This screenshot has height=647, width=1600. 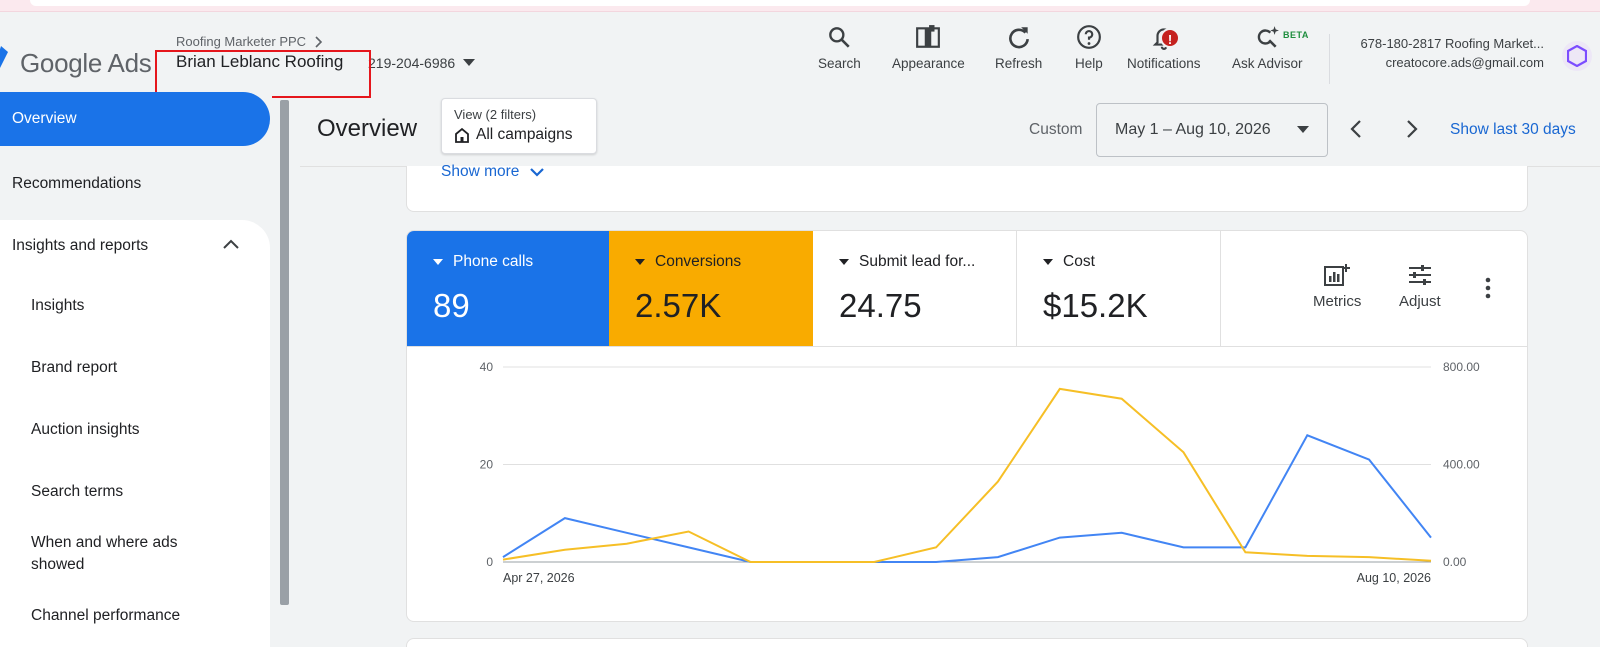 I want to click on account-email: creatocore.ads@gmail.com, so click(x=1465, y=62).